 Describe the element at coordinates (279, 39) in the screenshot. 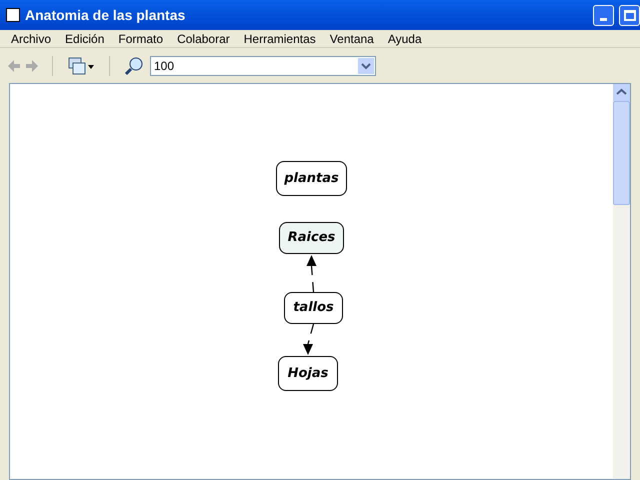

I see `menu-item: Herramientas` at that location.